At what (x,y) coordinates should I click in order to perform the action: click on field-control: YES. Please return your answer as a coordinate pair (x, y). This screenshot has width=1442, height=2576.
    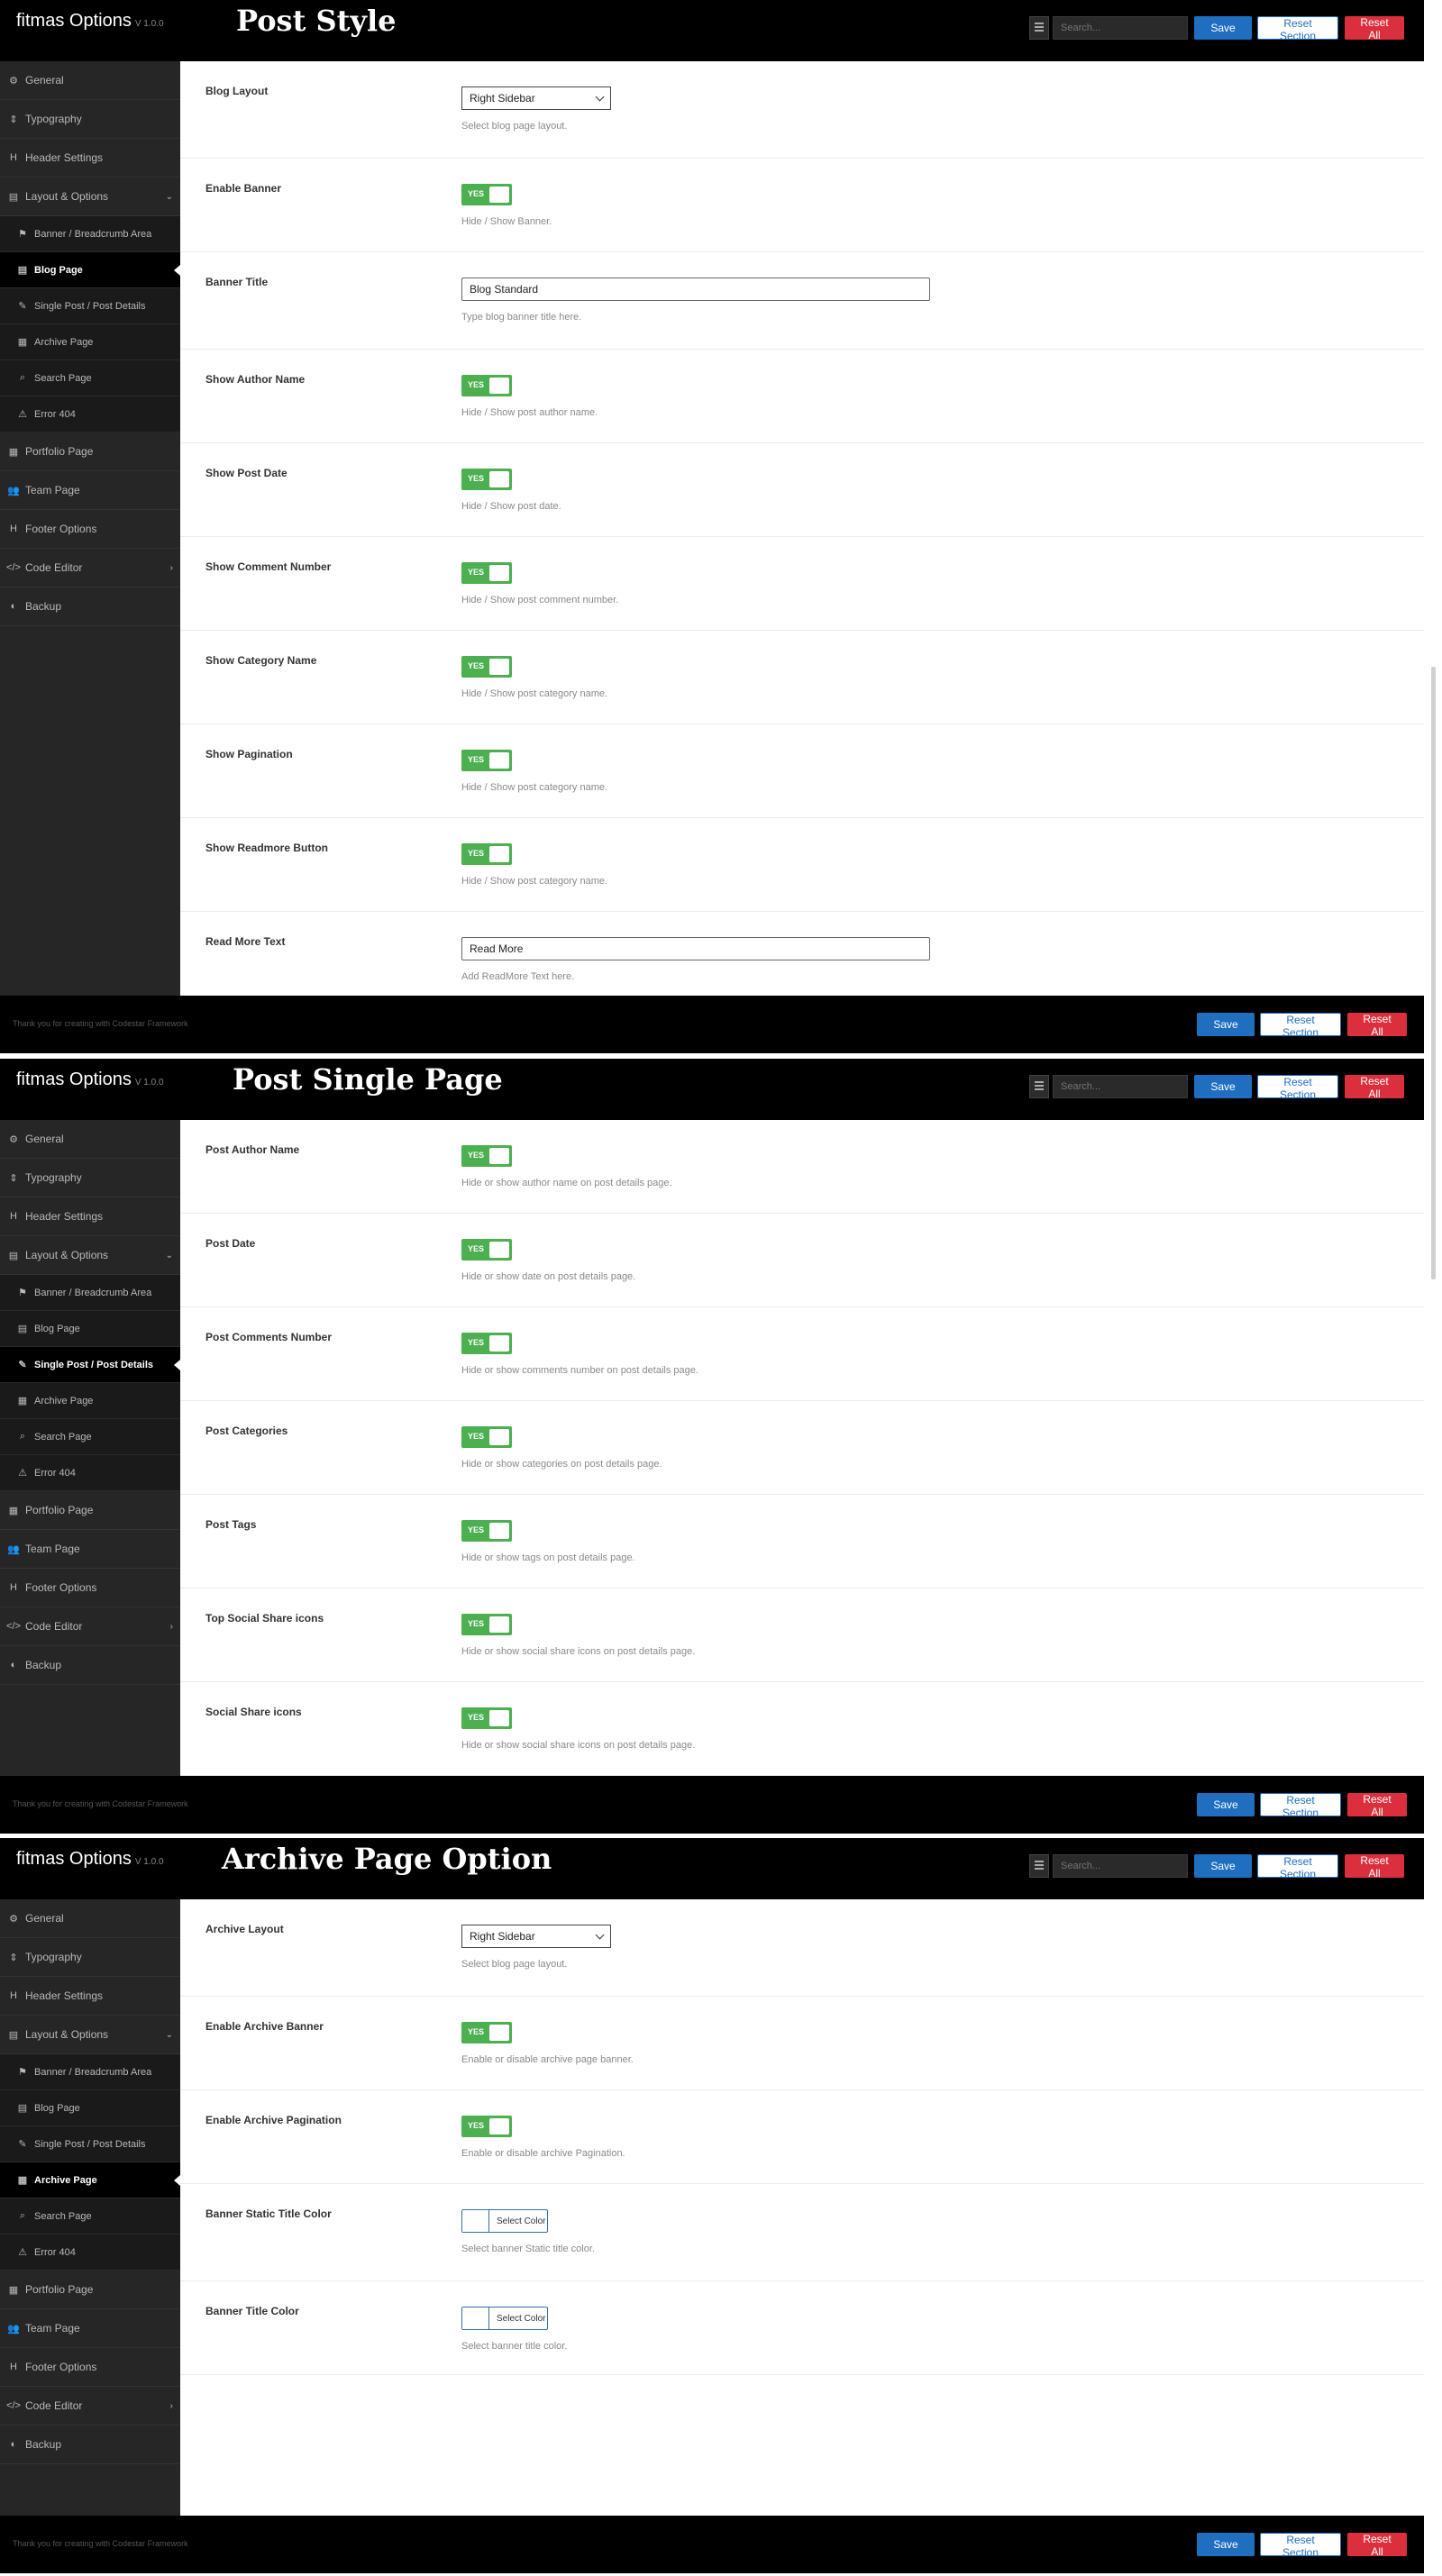
    Looking at the image, I should click on (486, 1156).